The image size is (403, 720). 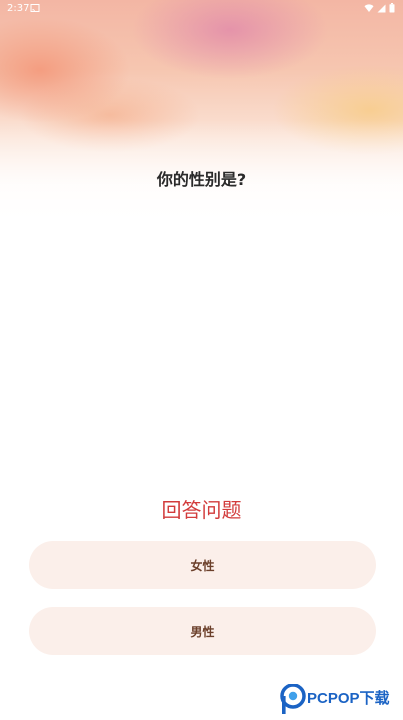 I want to click on option-female-button: 女性, so click(x=202, y=565).